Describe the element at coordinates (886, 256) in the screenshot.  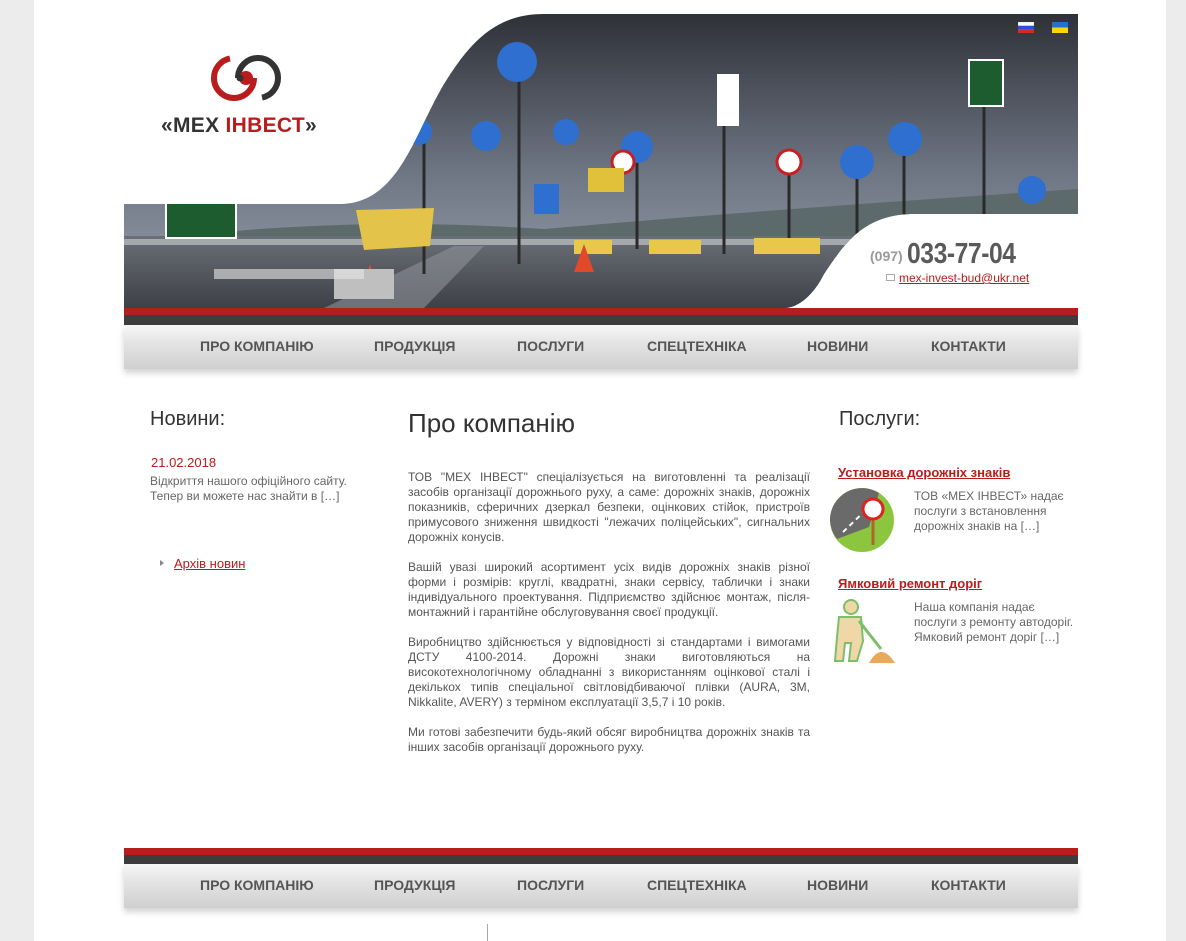
I see `phone-code: (097)` at that location.